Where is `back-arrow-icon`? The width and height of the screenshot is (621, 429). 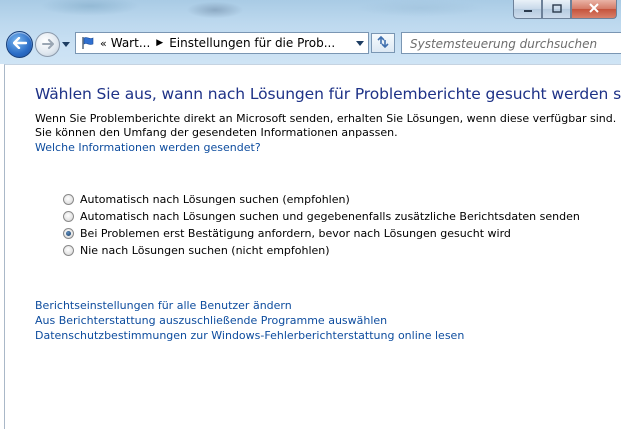
back-arrow-icon is located at coordinates (19, 44).